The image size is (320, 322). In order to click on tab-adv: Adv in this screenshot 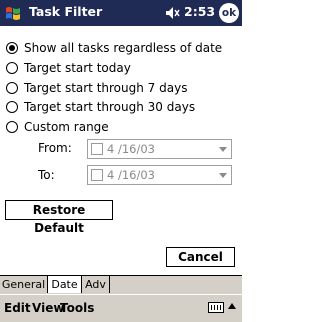, I will do `click(96, 284)`.